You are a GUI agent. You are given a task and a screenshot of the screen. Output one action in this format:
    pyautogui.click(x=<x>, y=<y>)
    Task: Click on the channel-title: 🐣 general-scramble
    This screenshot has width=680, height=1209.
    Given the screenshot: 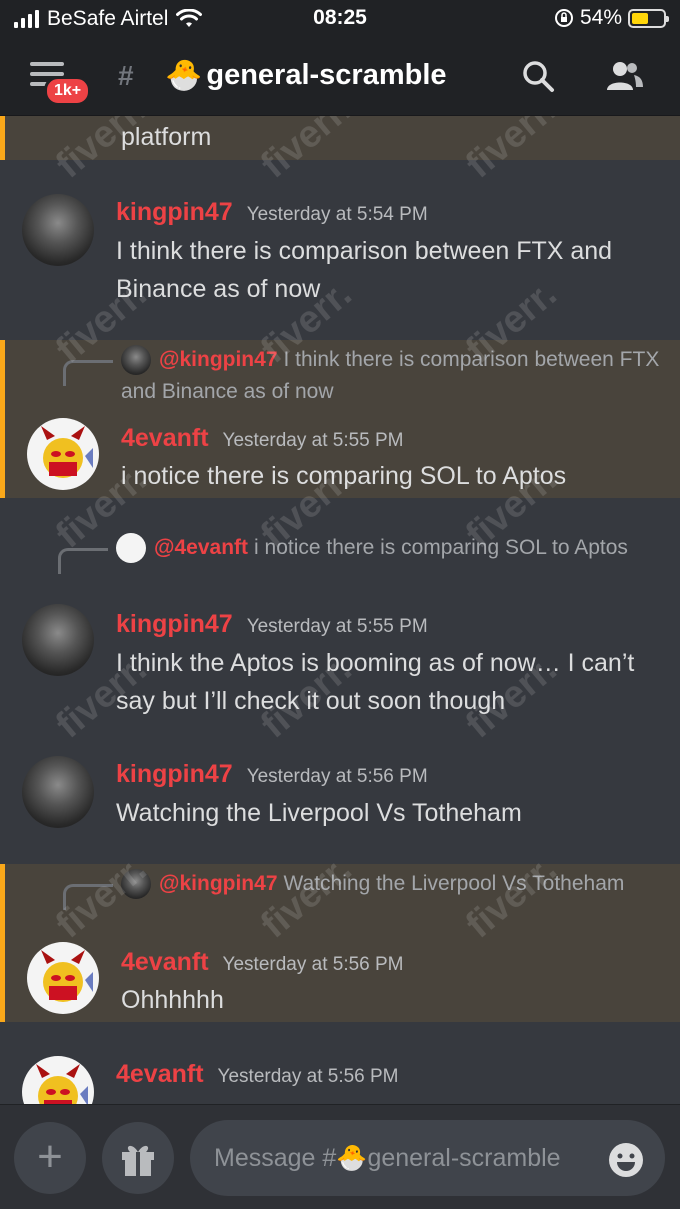 What is the action you would take?
    pyautogui.click(x=306, y=75)
    